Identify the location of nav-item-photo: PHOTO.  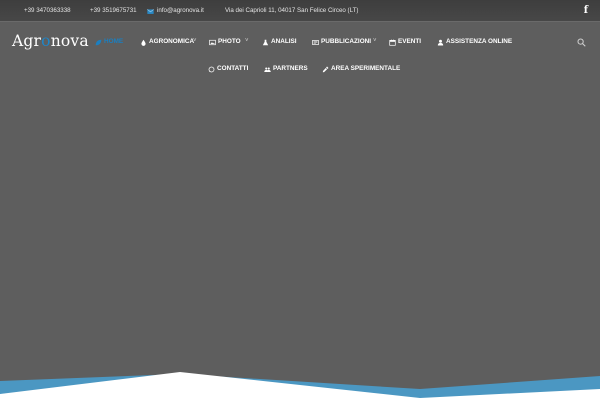
(225, 42).